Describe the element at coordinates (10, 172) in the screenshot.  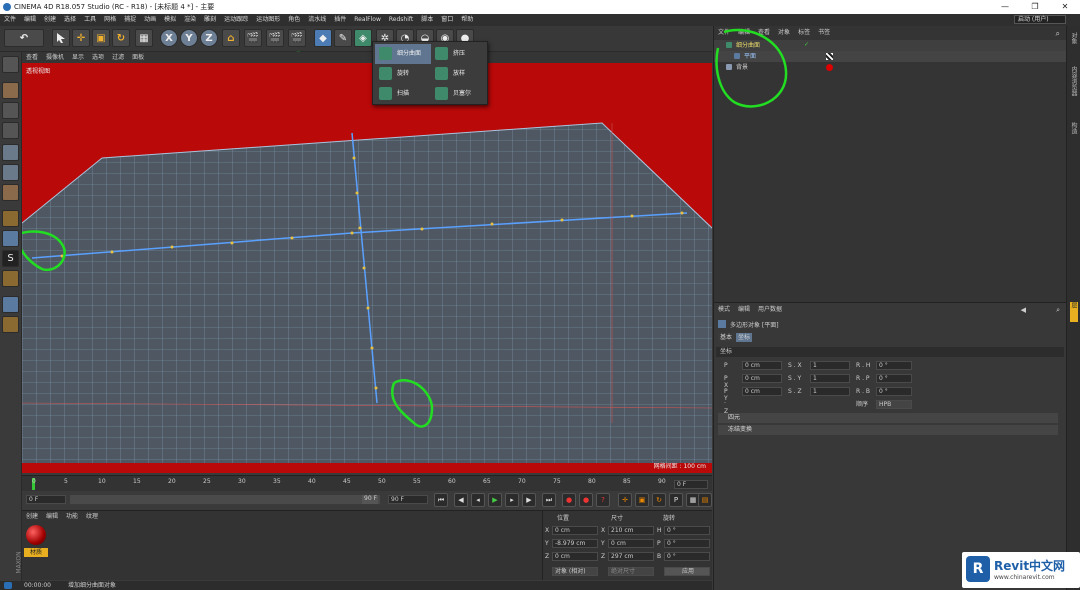
I see `edges-mode-icon` at that location.